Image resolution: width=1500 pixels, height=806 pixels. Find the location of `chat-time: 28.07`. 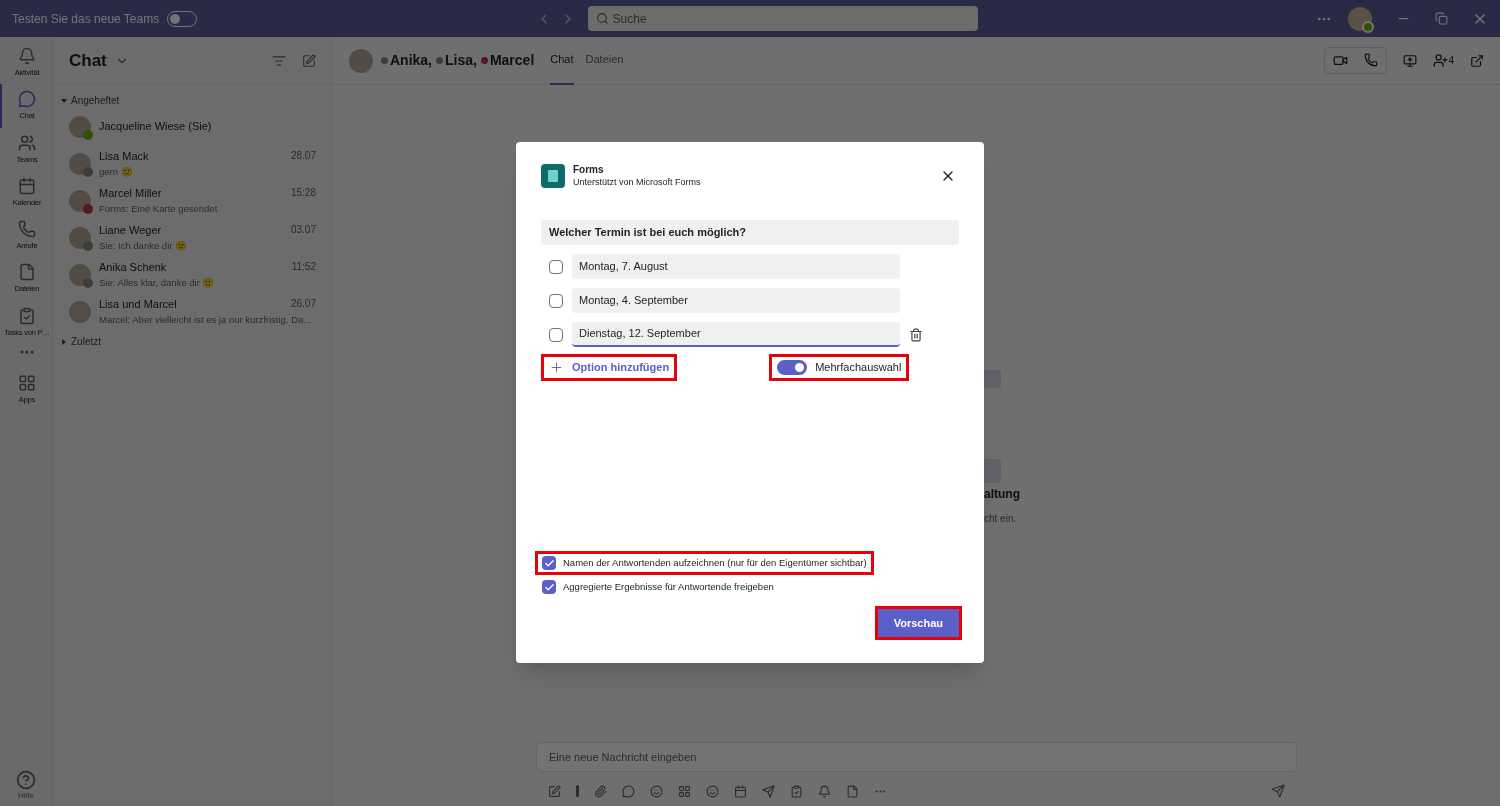

chat-time: 28.07 is located at coordinates (303, 156).